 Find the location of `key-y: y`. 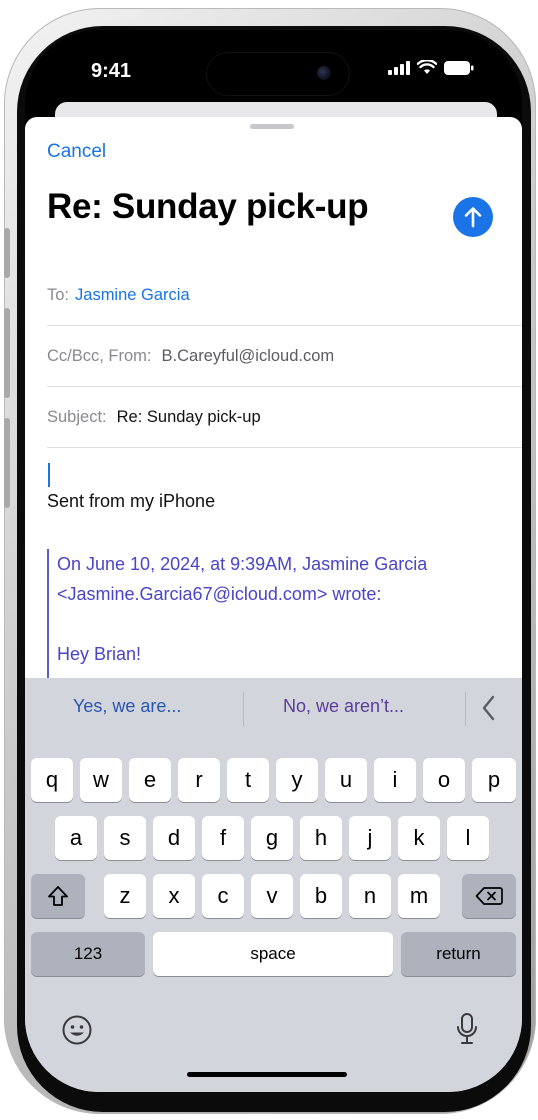

key-y: y is located at coordinates (297, 780).